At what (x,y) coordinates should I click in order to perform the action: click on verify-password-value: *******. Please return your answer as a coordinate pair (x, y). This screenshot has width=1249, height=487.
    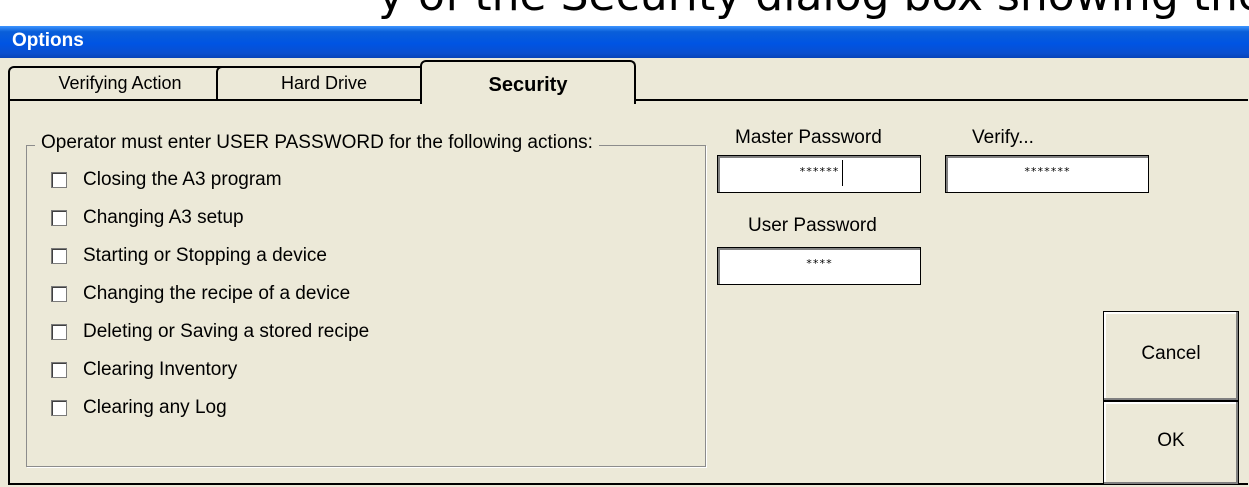
    Looking at the image, I should click on (1047, 171).